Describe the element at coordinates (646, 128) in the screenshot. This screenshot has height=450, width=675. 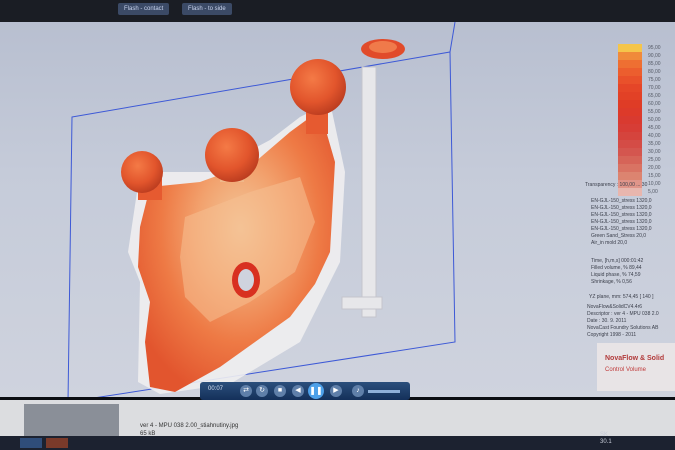
I see `legend-row: 45,00` at that location.